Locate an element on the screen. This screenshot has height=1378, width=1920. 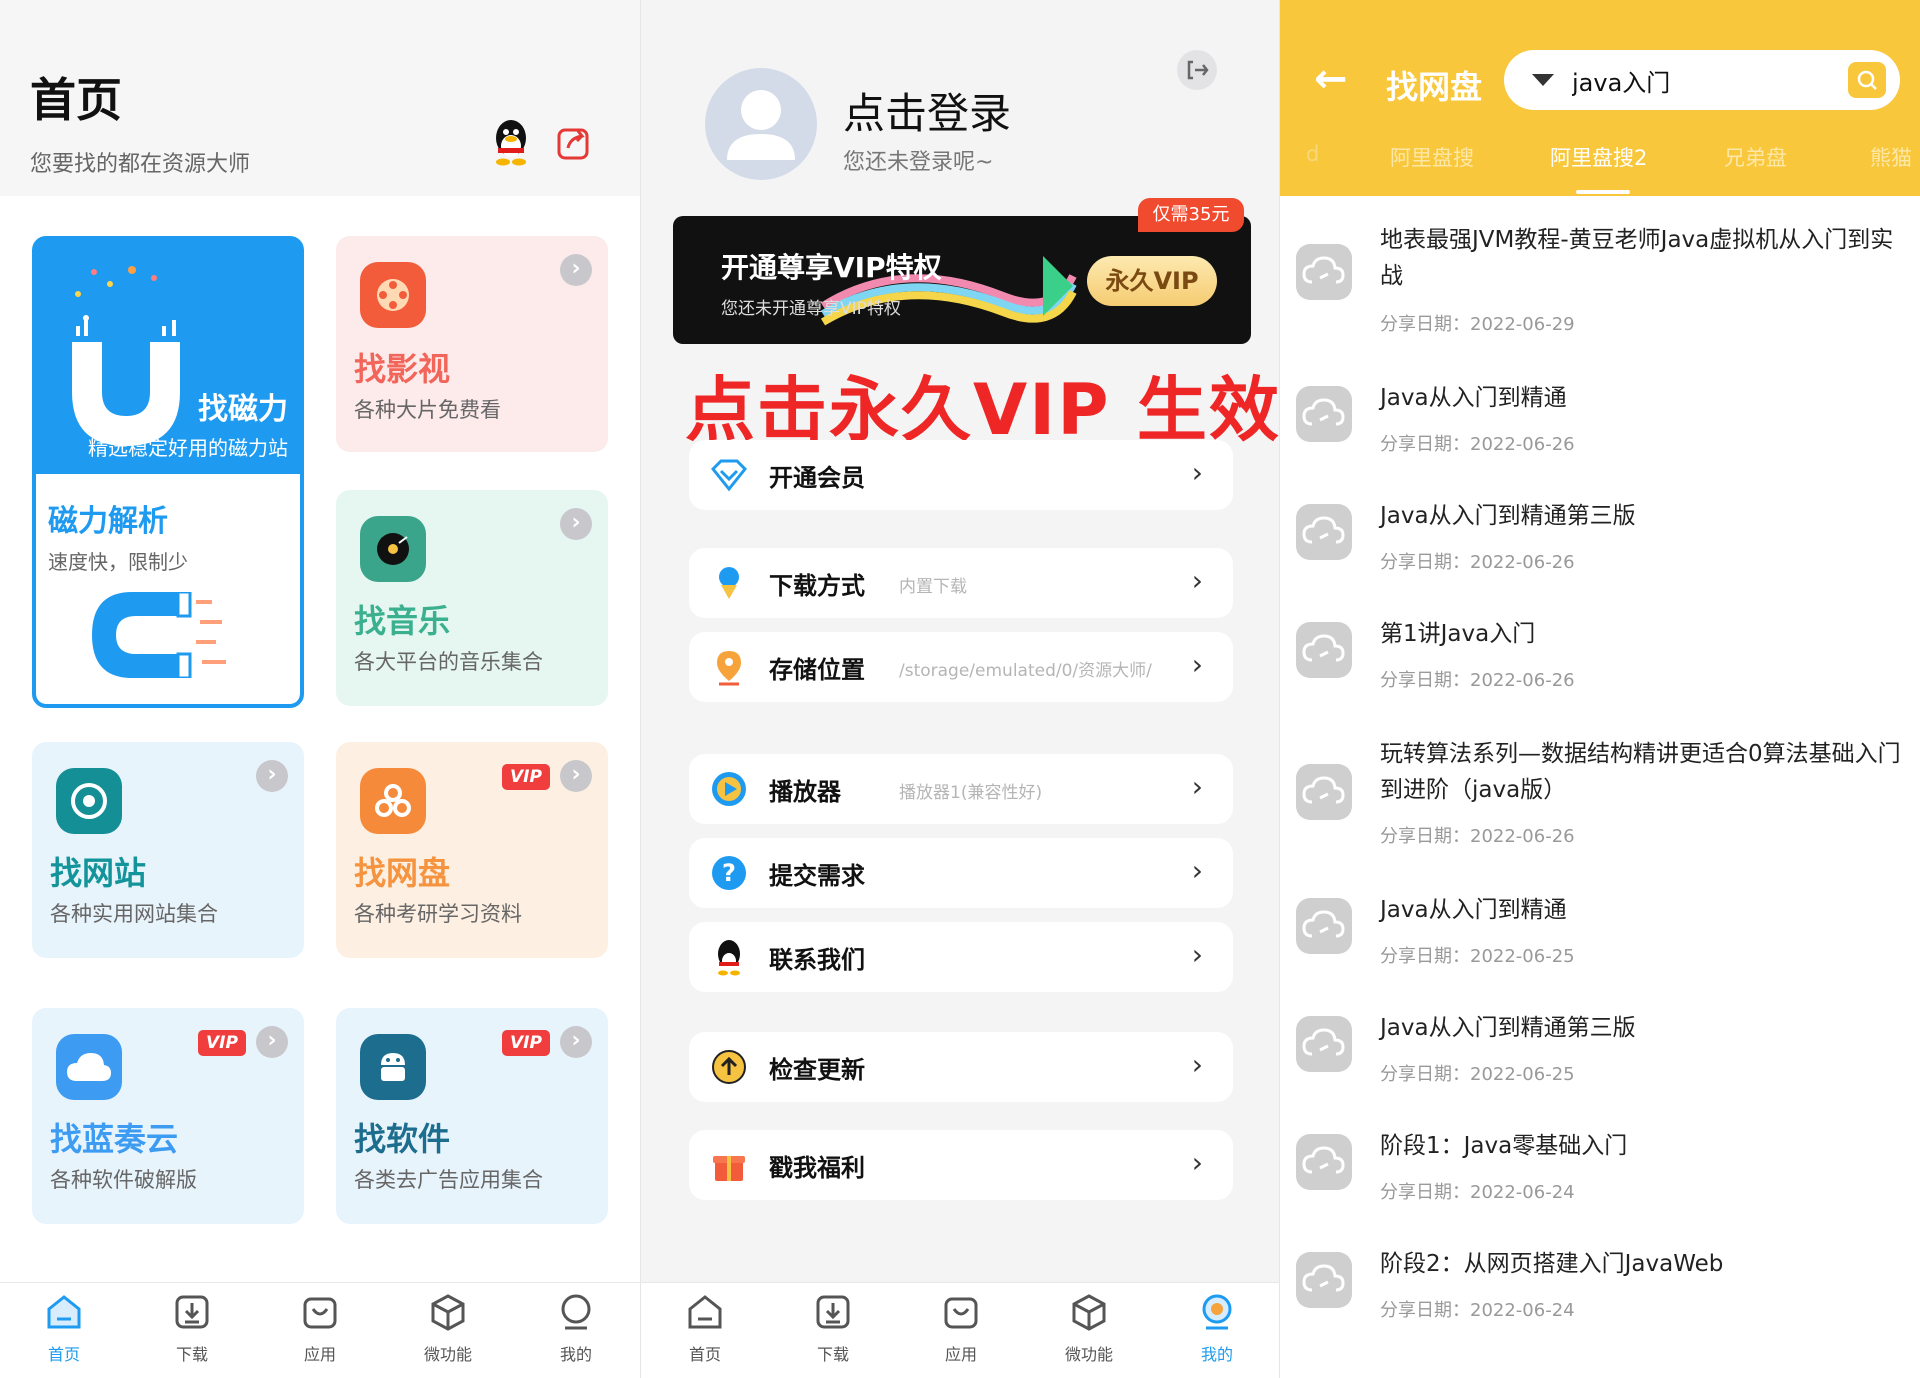
tab-source: 兄弟盘 is located at coordinates (1755, 157).